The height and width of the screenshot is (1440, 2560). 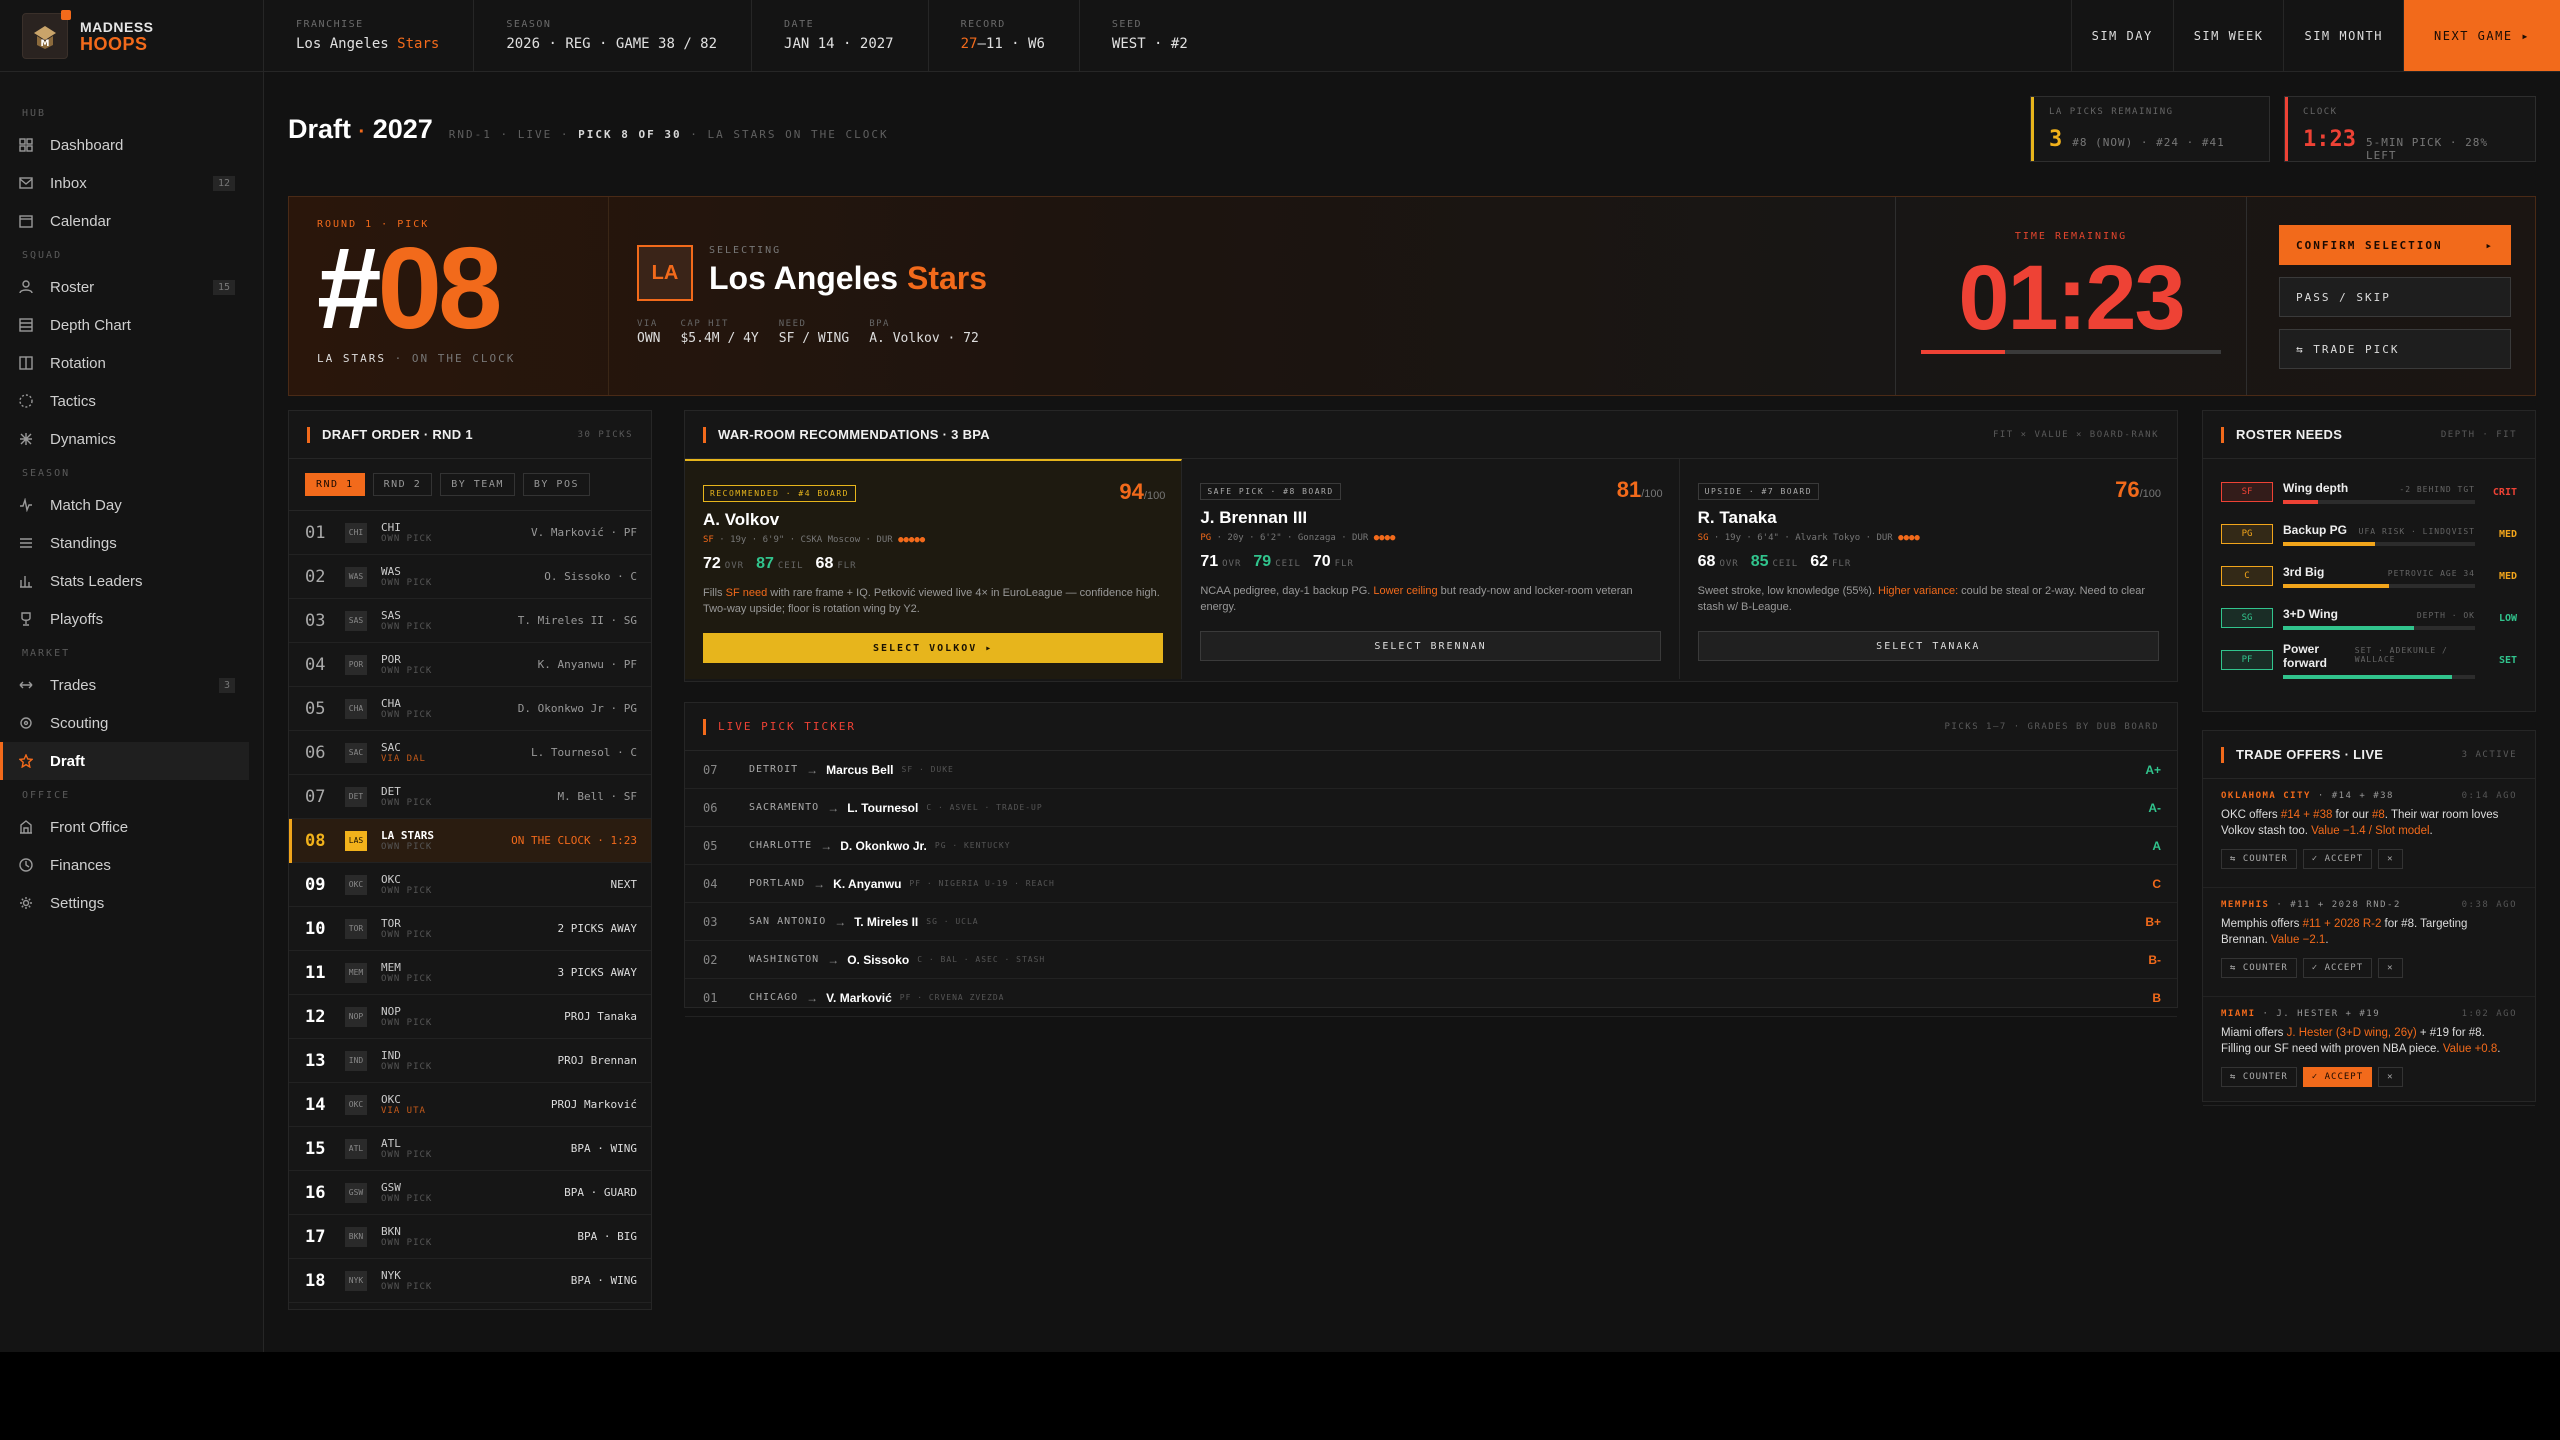 What do you see at coordinates (470, 885) in the screenshot?
I see `table-row: 09 OKC OKC OWN PICK NEXT` at bounding box center [470, 885].